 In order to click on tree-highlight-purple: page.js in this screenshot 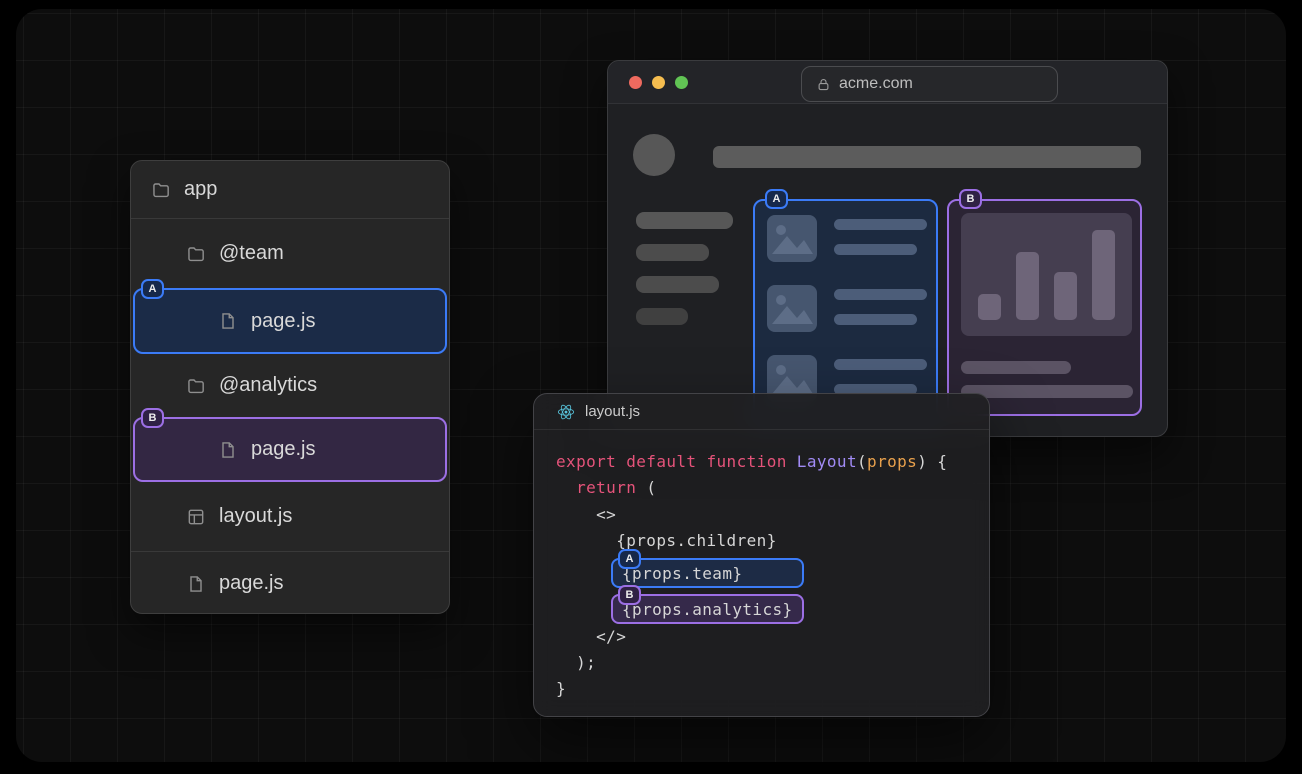, I will do `click(290, 449)`.